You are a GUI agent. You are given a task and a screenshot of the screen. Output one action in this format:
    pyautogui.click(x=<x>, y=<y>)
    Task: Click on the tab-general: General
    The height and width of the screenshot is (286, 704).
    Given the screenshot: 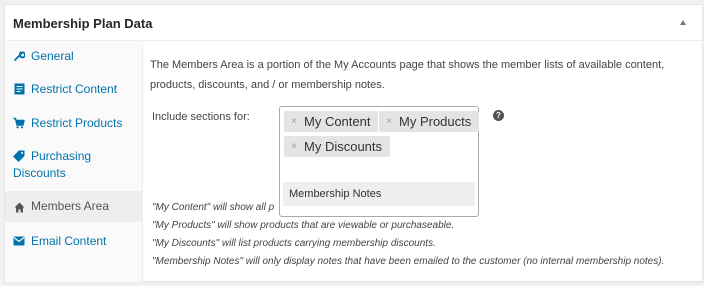 What is the action you would take?
    pyautogui.click(x=74, y=58)
    